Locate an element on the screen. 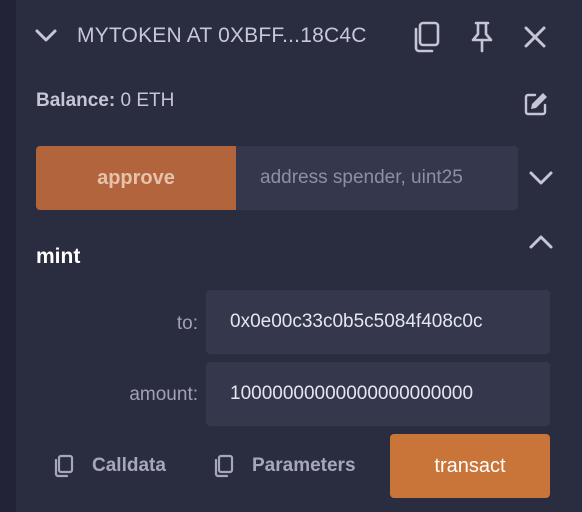  copy-calldata-label: Calldata is located at coordinates (129, 465).